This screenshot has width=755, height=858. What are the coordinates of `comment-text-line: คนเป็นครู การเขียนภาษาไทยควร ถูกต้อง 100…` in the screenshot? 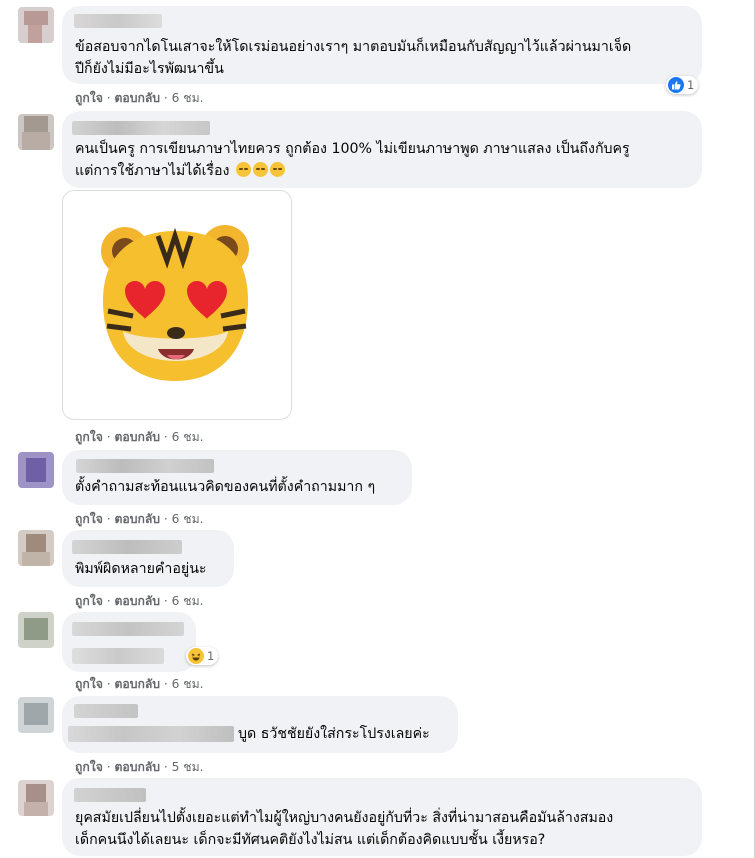 It's located at (352, 149).